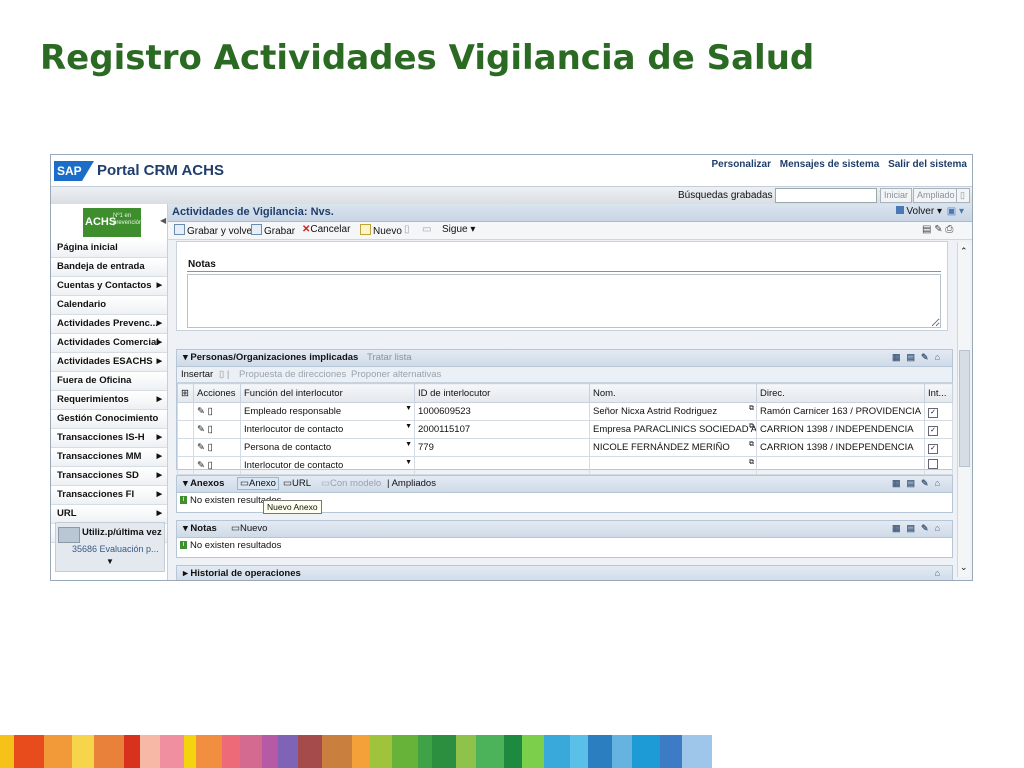 The height and width of the screenshot is (768, 1024). What do you see at coordinates (673, 429) in the screenshot?
I see `name-cell: Empresa PARACLINICS SOCIEDAD A ⧉` at bounding box center [673, 429].